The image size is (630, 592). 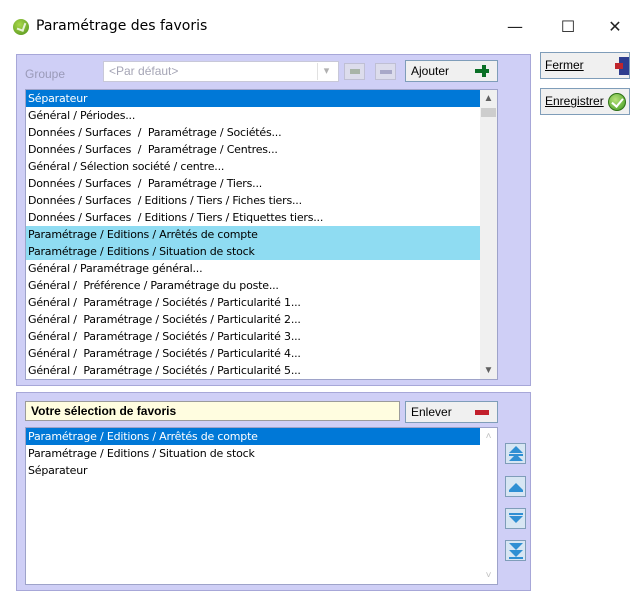 I want to click on selection-title: Votre sélection de favoris, so click(x=212, y=411).